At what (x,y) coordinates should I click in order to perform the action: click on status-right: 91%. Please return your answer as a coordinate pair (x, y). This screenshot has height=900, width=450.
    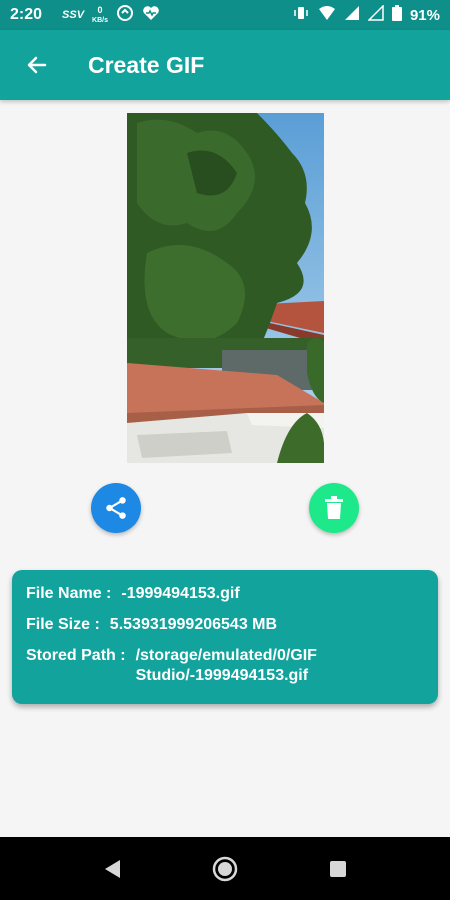
    Looking at the image, I should click on (366, 14).